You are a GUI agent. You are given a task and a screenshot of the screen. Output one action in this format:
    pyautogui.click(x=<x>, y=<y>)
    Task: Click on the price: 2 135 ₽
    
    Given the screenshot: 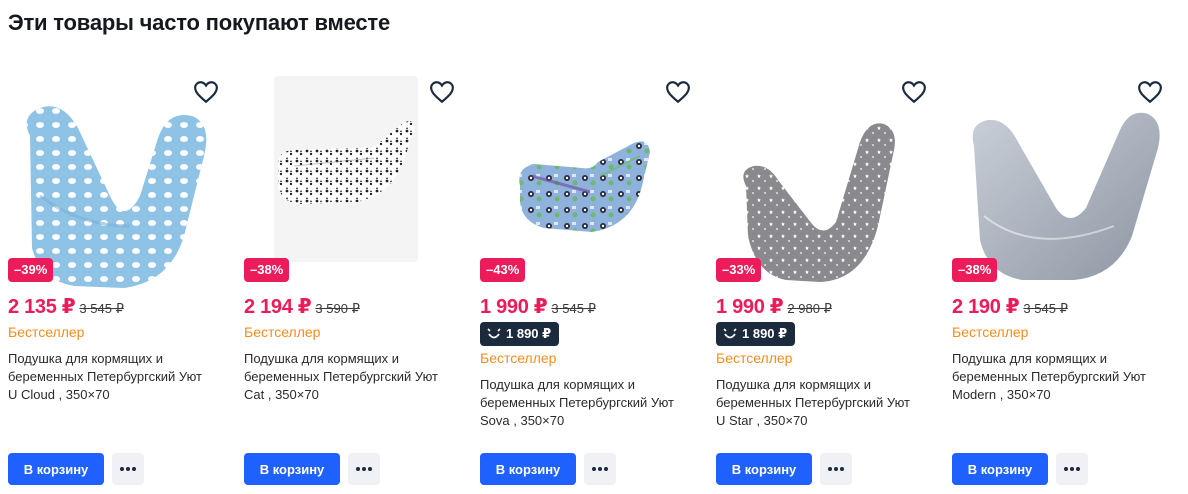 What is the action you would take?
    pyautogui.click(x=42, y=307)
    